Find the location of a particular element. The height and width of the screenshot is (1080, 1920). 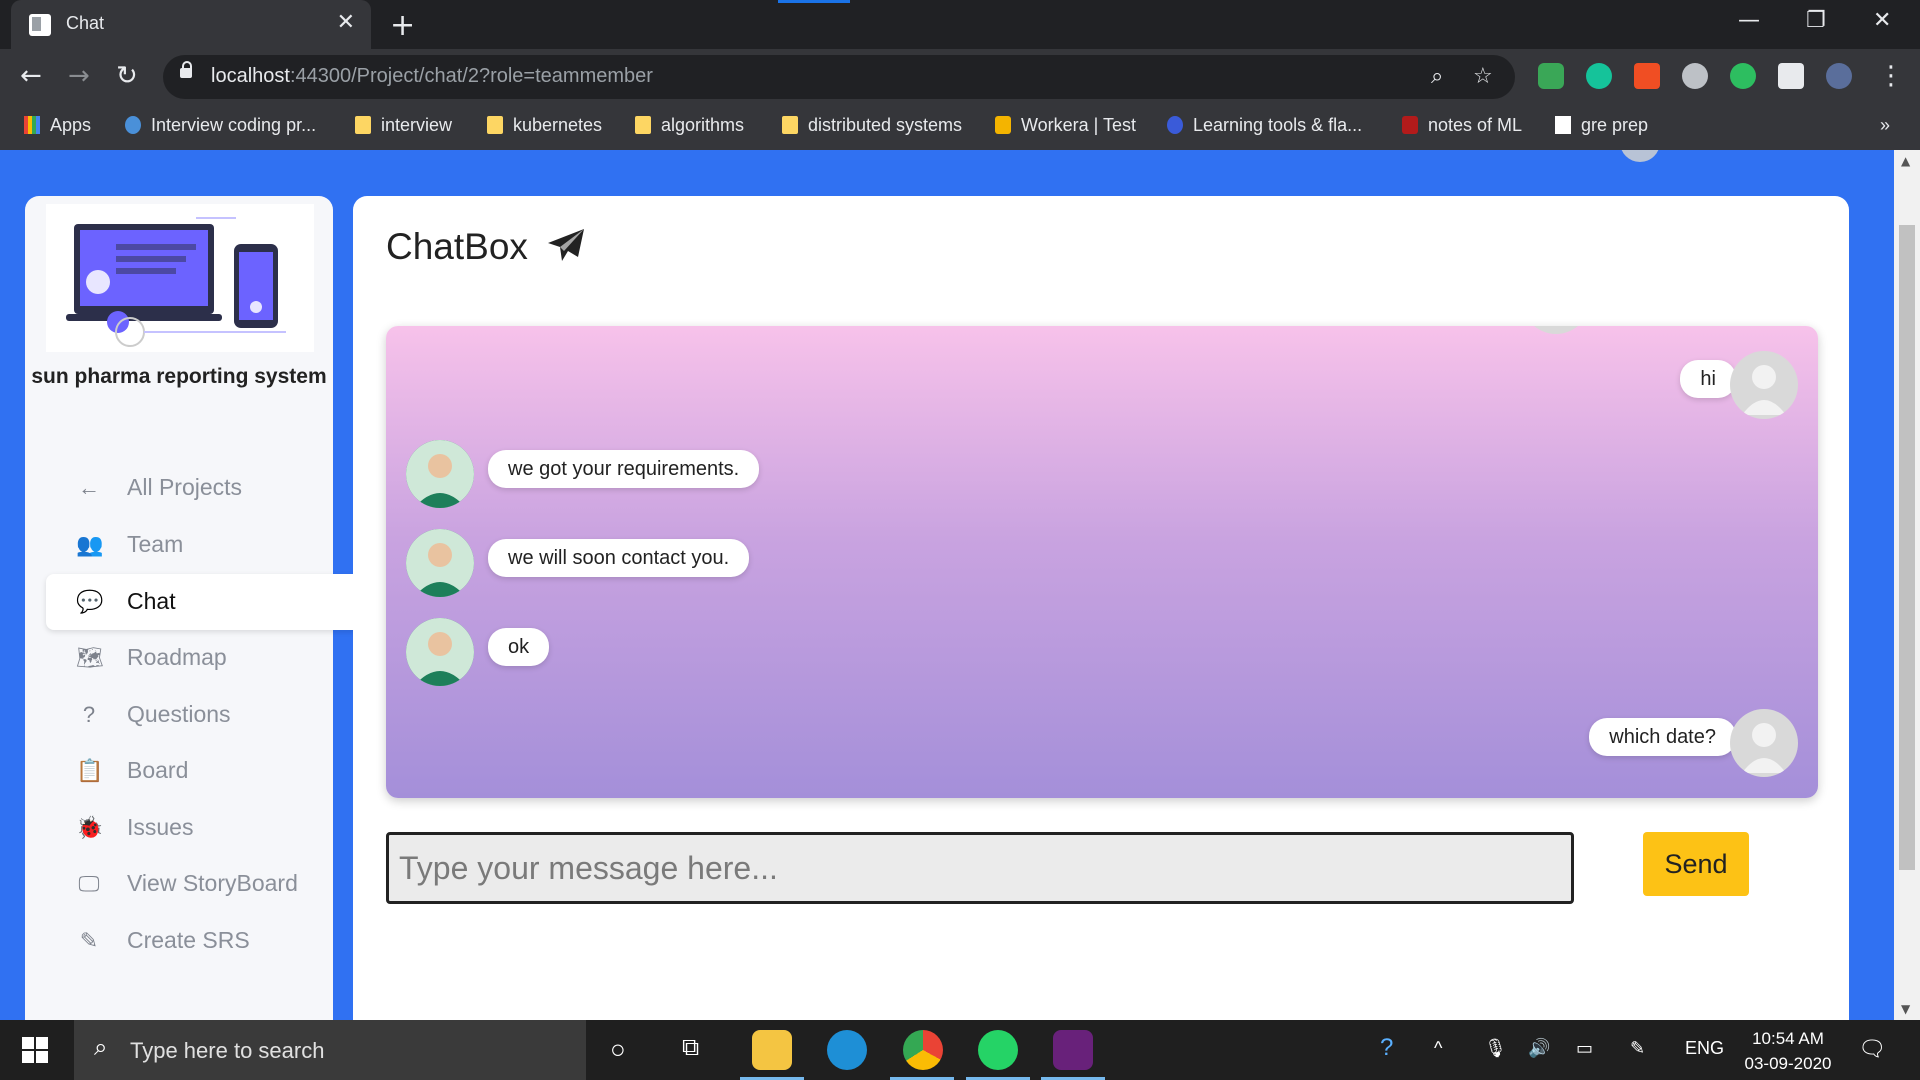

search-placeholder: Type here to search is located at coordinates (227, 1050).